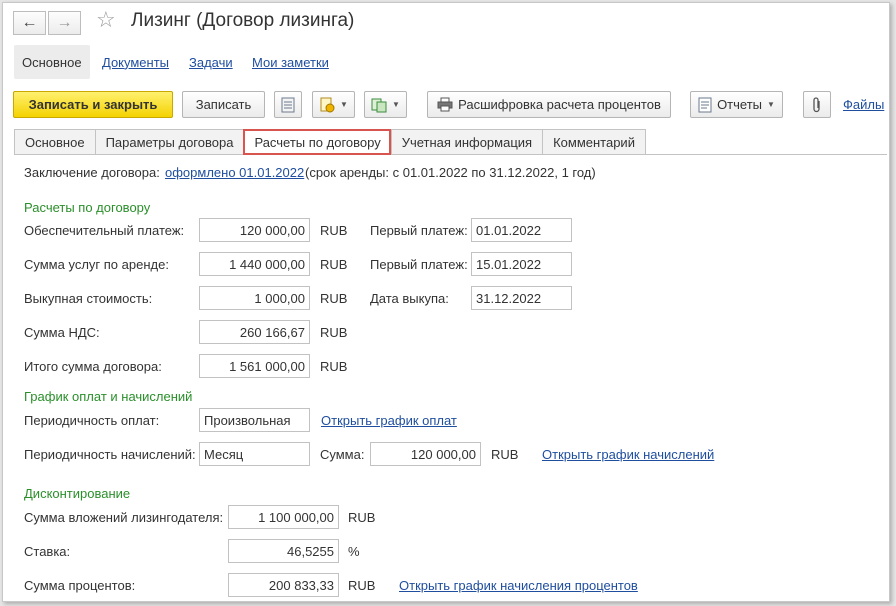 The image size is (896, 606). What do you see at coordinates (96, 264) in the screenshot?
I see `services-sum-label: Сумма услуг по аренде:` at bounding box center [96, 264].